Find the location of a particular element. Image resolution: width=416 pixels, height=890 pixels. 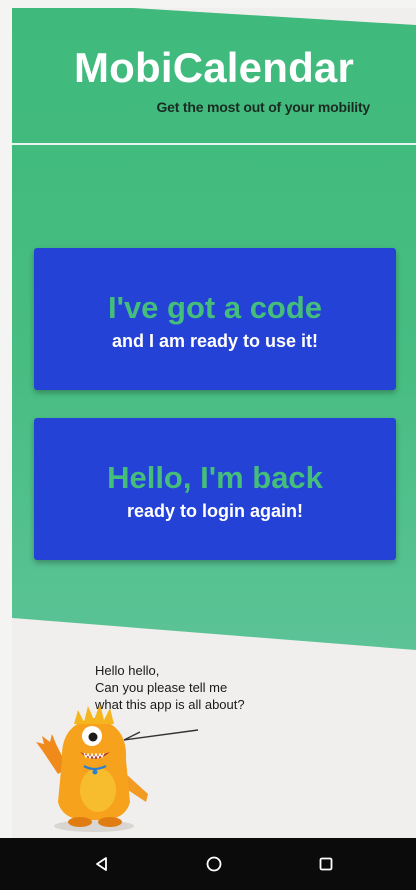

status-bar-area is located at coordinates (208, 4).